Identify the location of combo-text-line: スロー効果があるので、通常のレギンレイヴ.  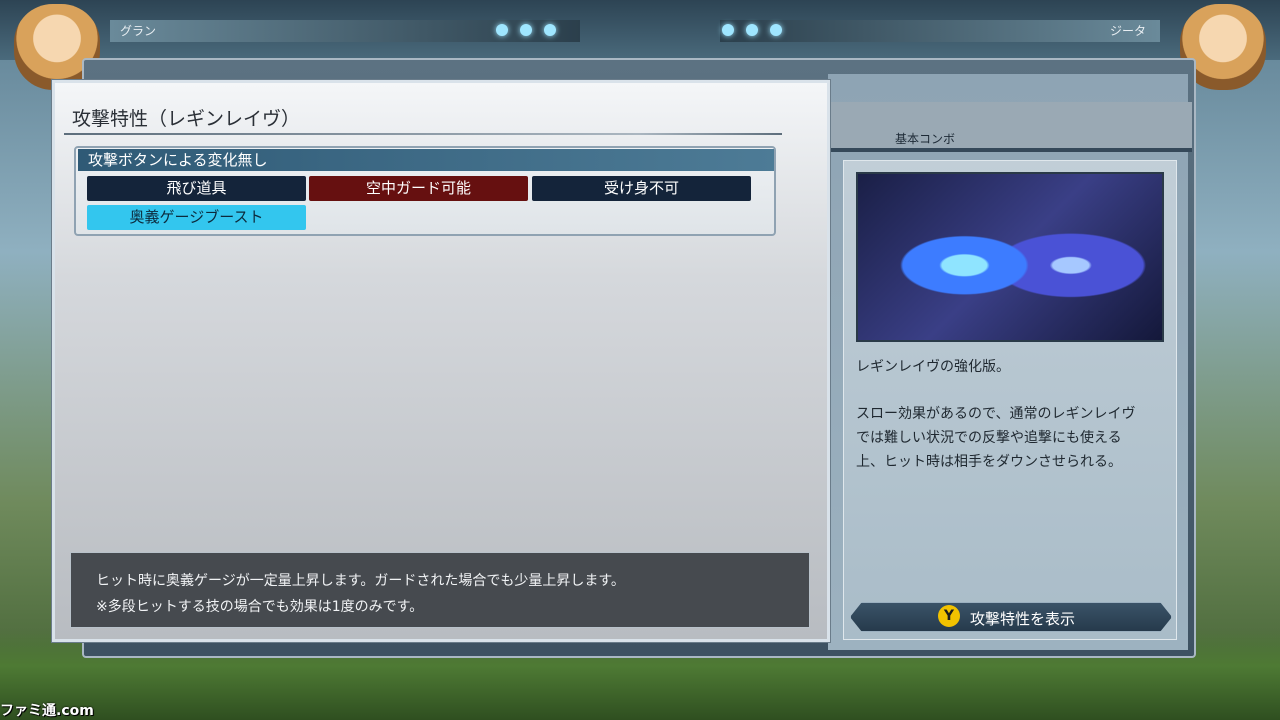
(996, 414).